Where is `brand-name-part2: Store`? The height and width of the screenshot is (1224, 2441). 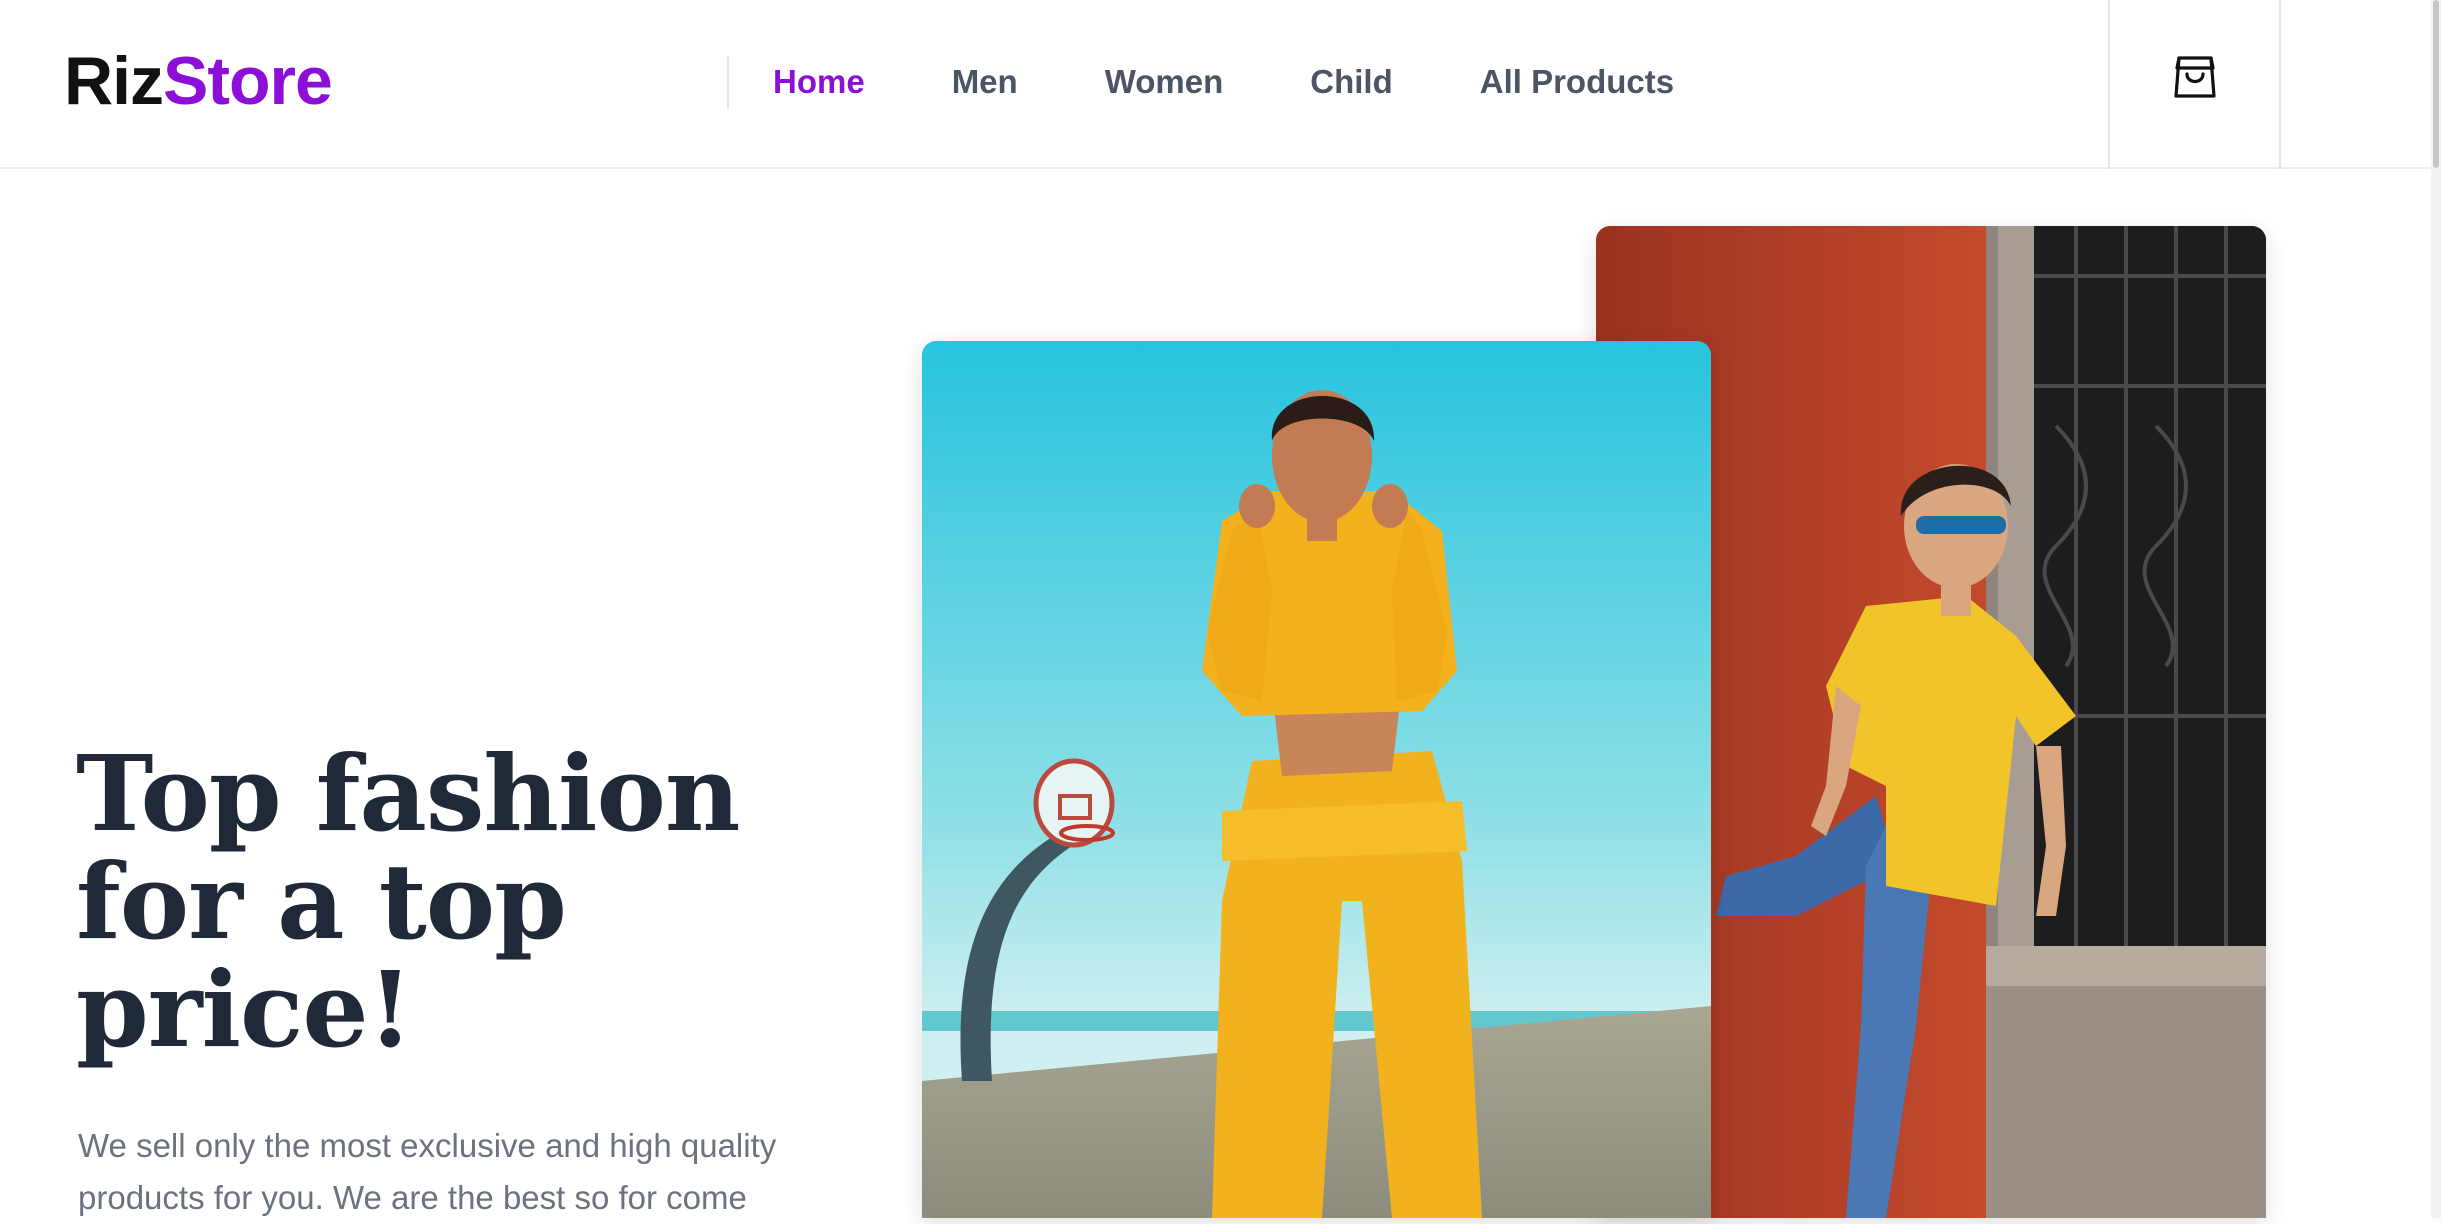 brand-name-part2: Store is located at coordinates (248, 81).